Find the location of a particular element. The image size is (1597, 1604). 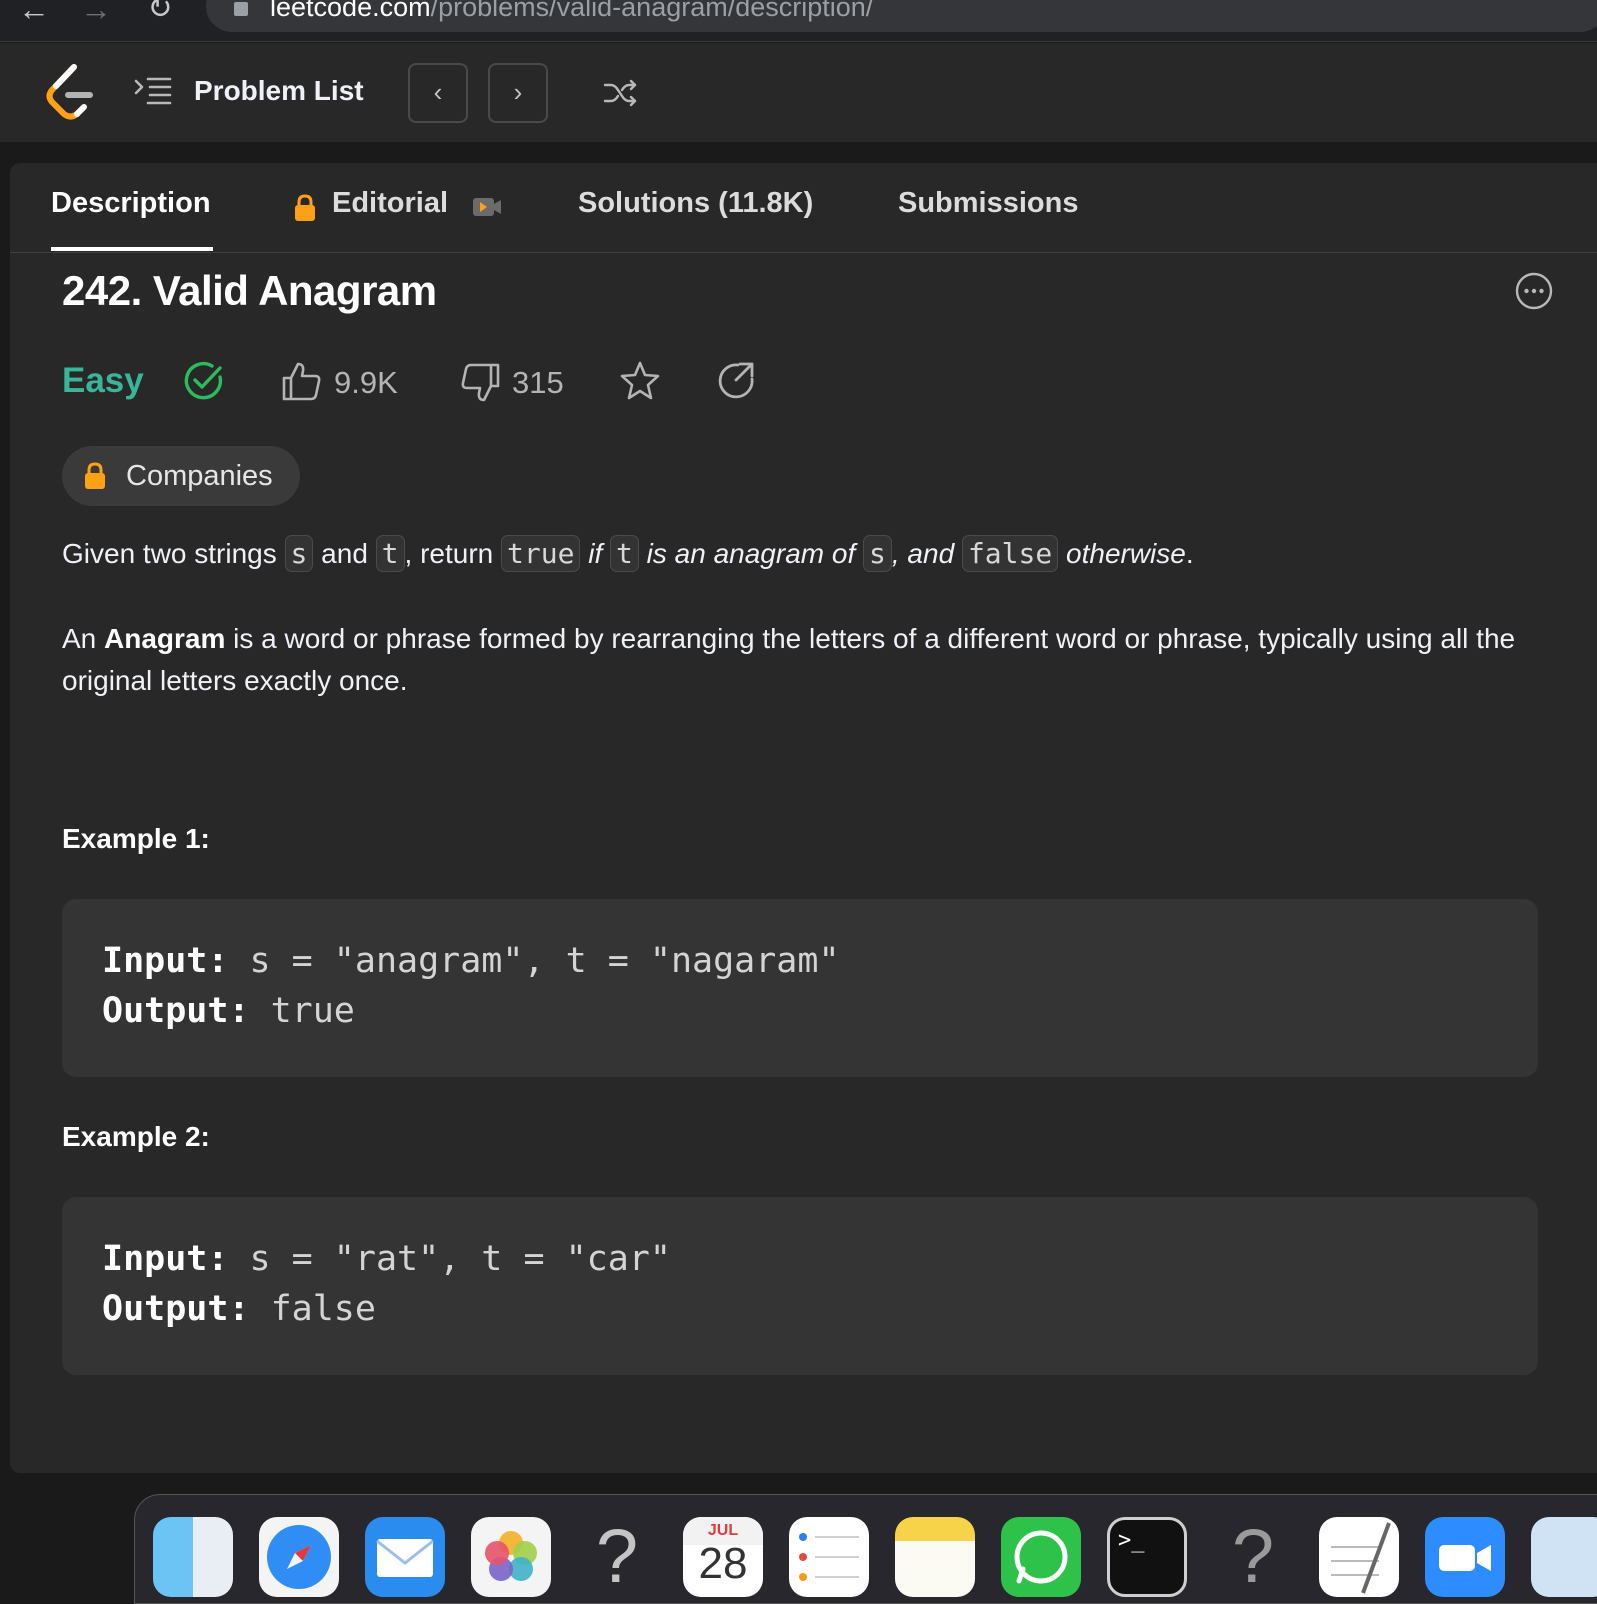

video-icon is located at coordinates (487, 207).